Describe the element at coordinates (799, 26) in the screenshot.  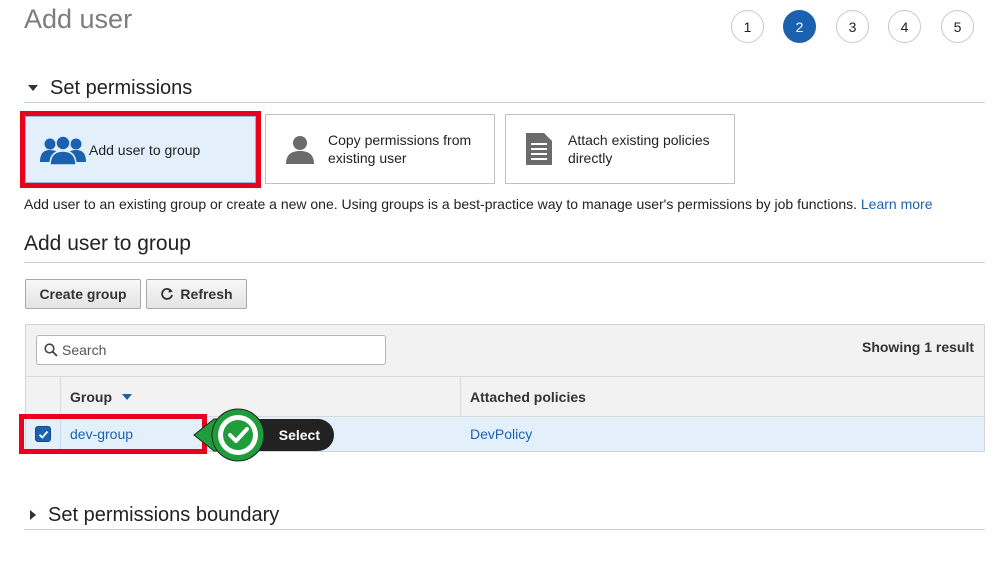
I see `step-2-active: 2` at that location.